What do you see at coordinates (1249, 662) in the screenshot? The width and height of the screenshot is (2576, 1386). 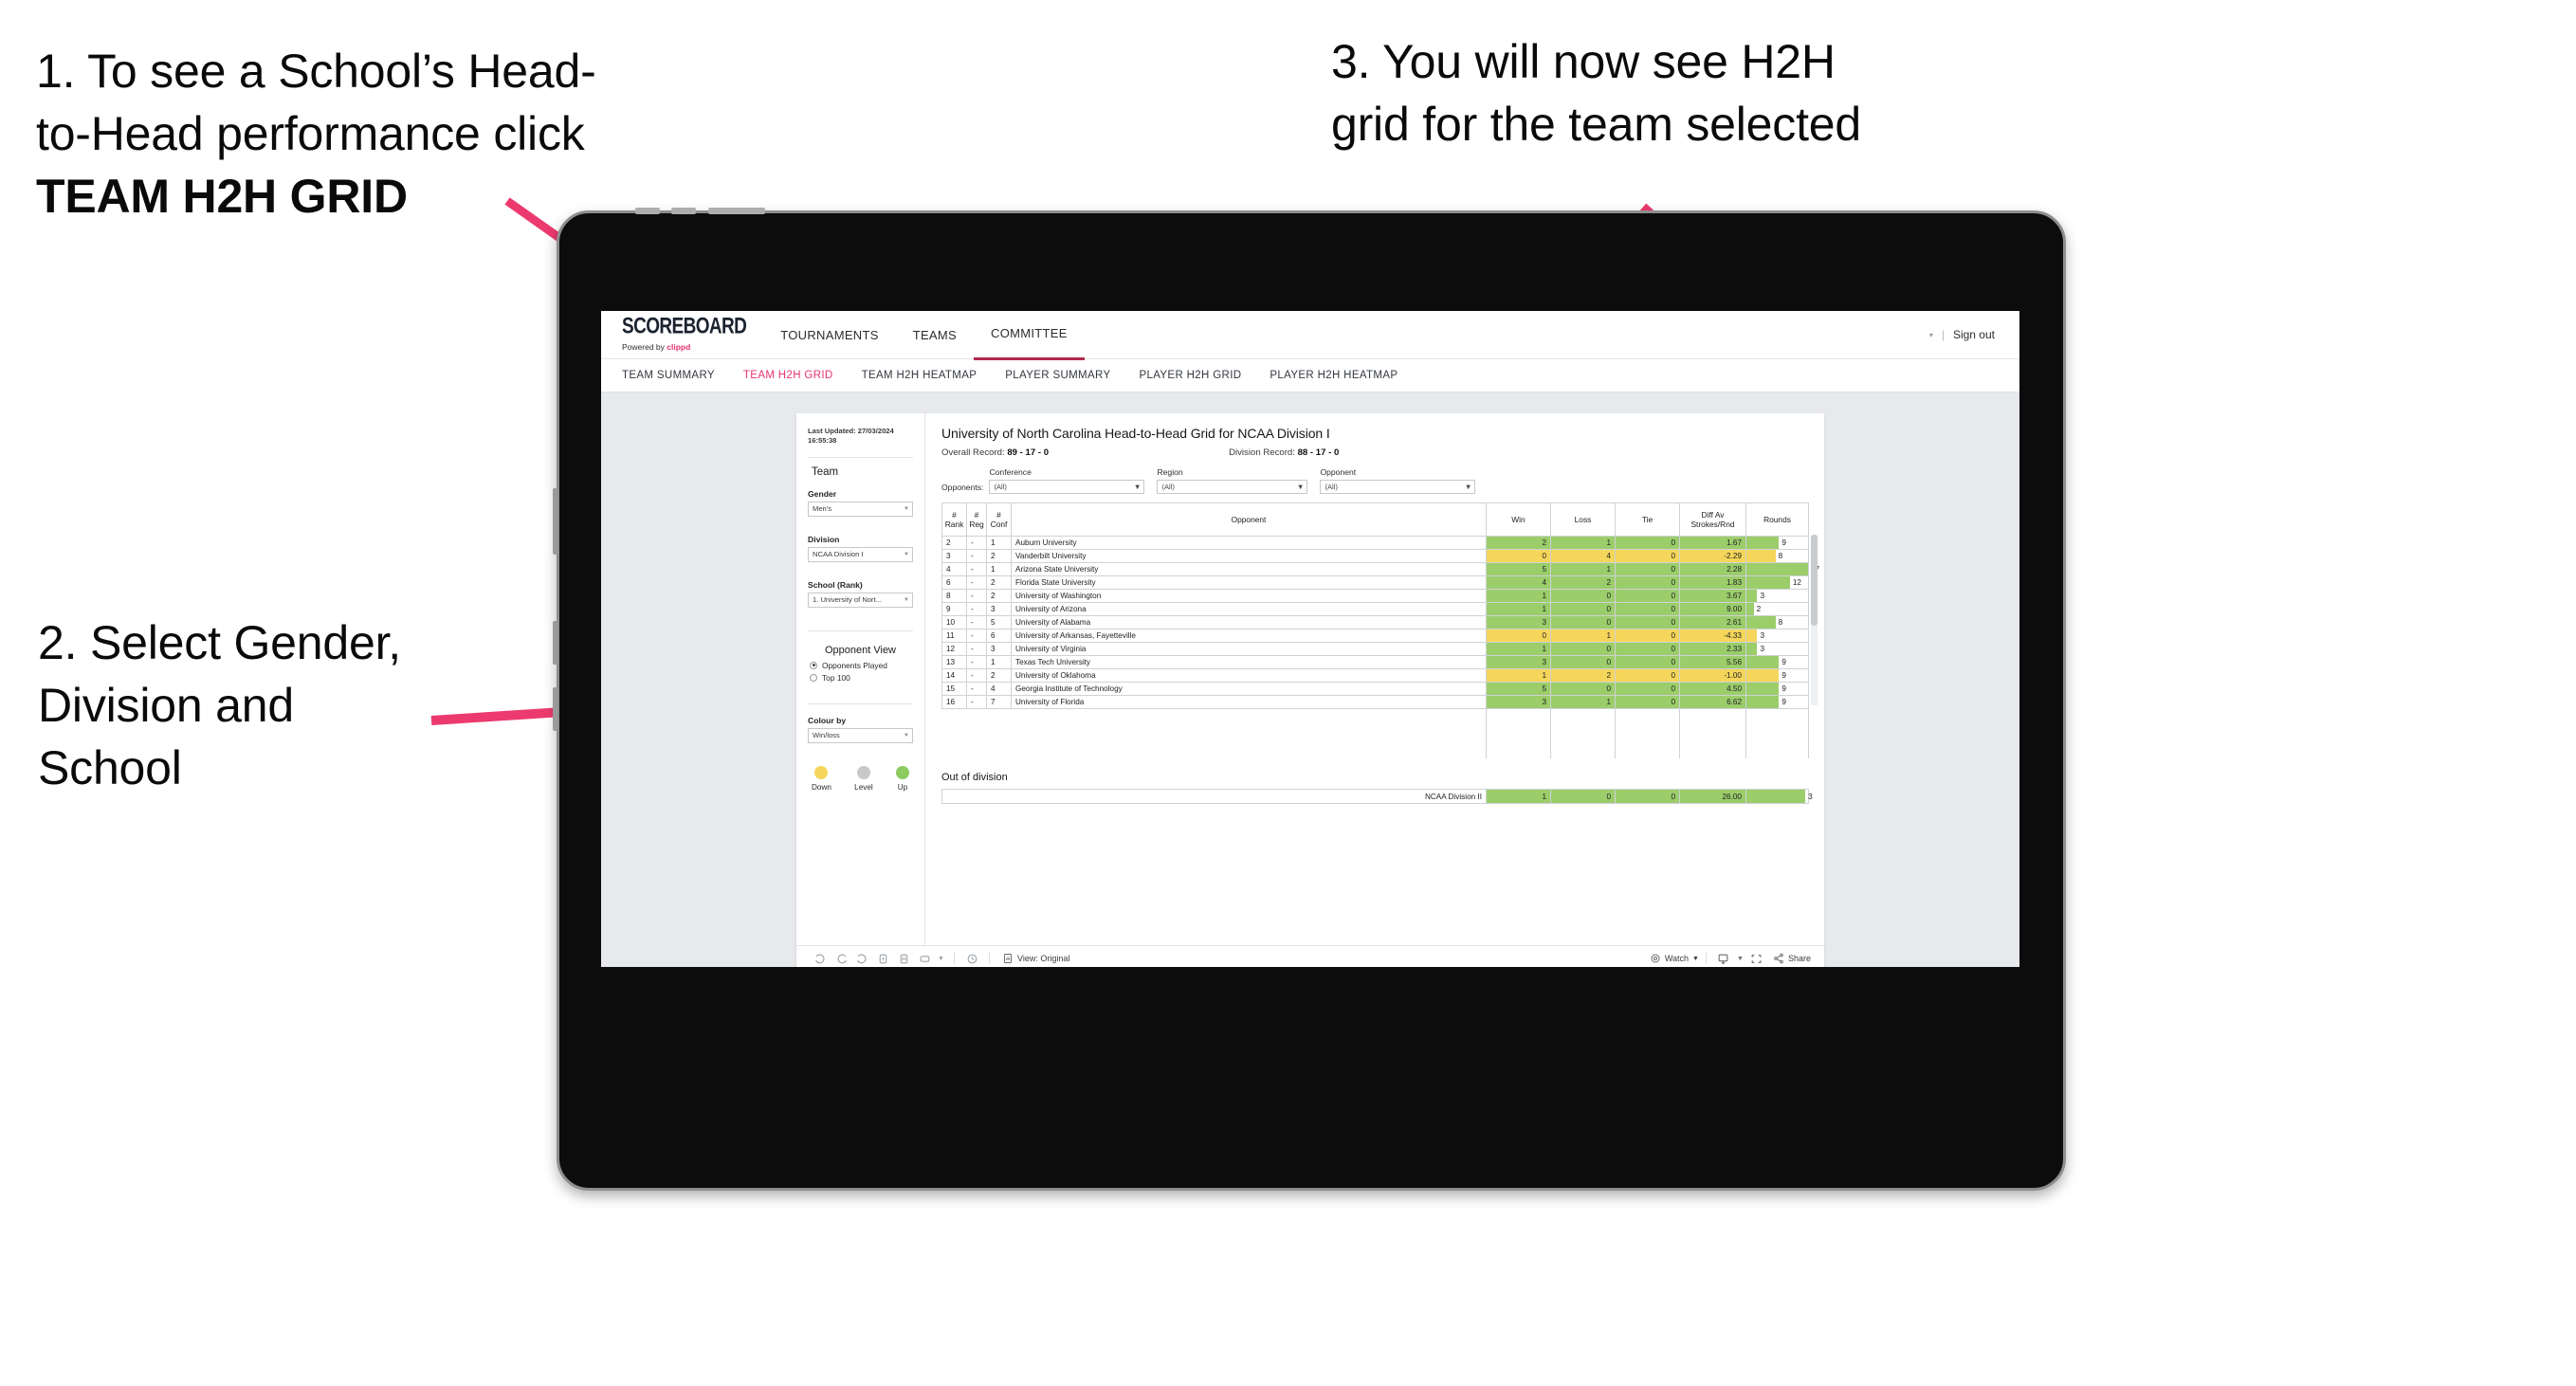 I see `cell-opponent: Texas Tech University` at bounding box center [1249, 662].